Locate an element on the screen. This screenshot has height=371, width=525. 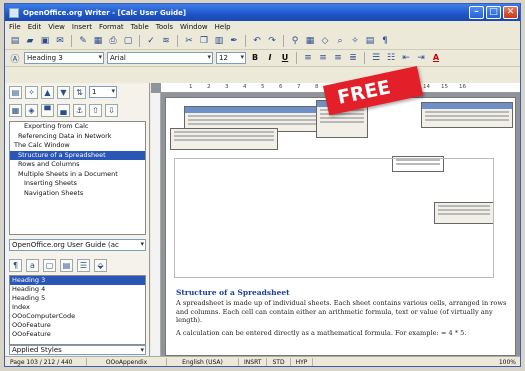
bullets-icon: ☷ is located at coordinates (391, 58).